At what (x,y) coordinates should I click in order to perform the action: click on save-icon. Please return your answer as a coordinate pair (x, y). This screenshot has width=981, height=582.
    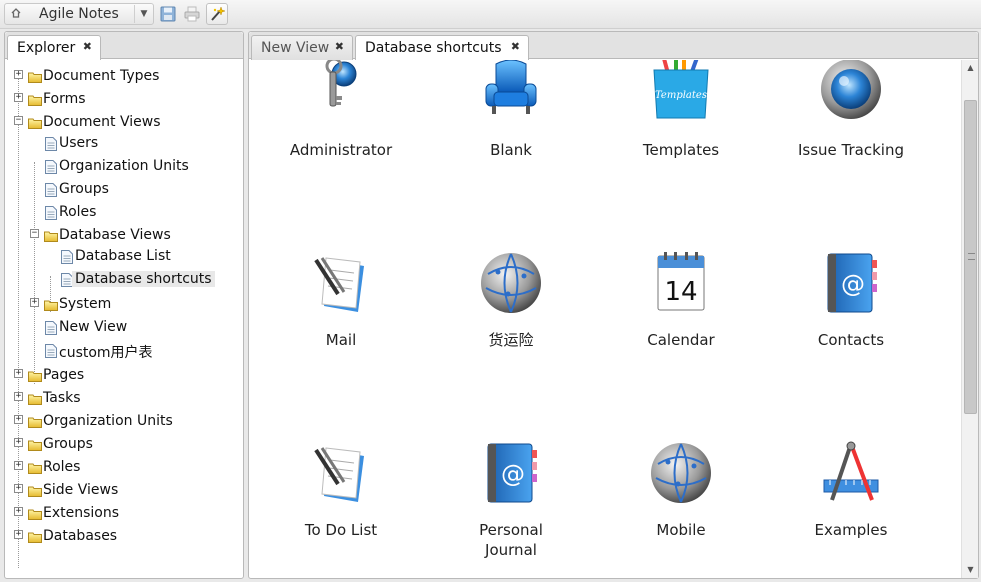
    Looking at the image, I should click on (168, 14).